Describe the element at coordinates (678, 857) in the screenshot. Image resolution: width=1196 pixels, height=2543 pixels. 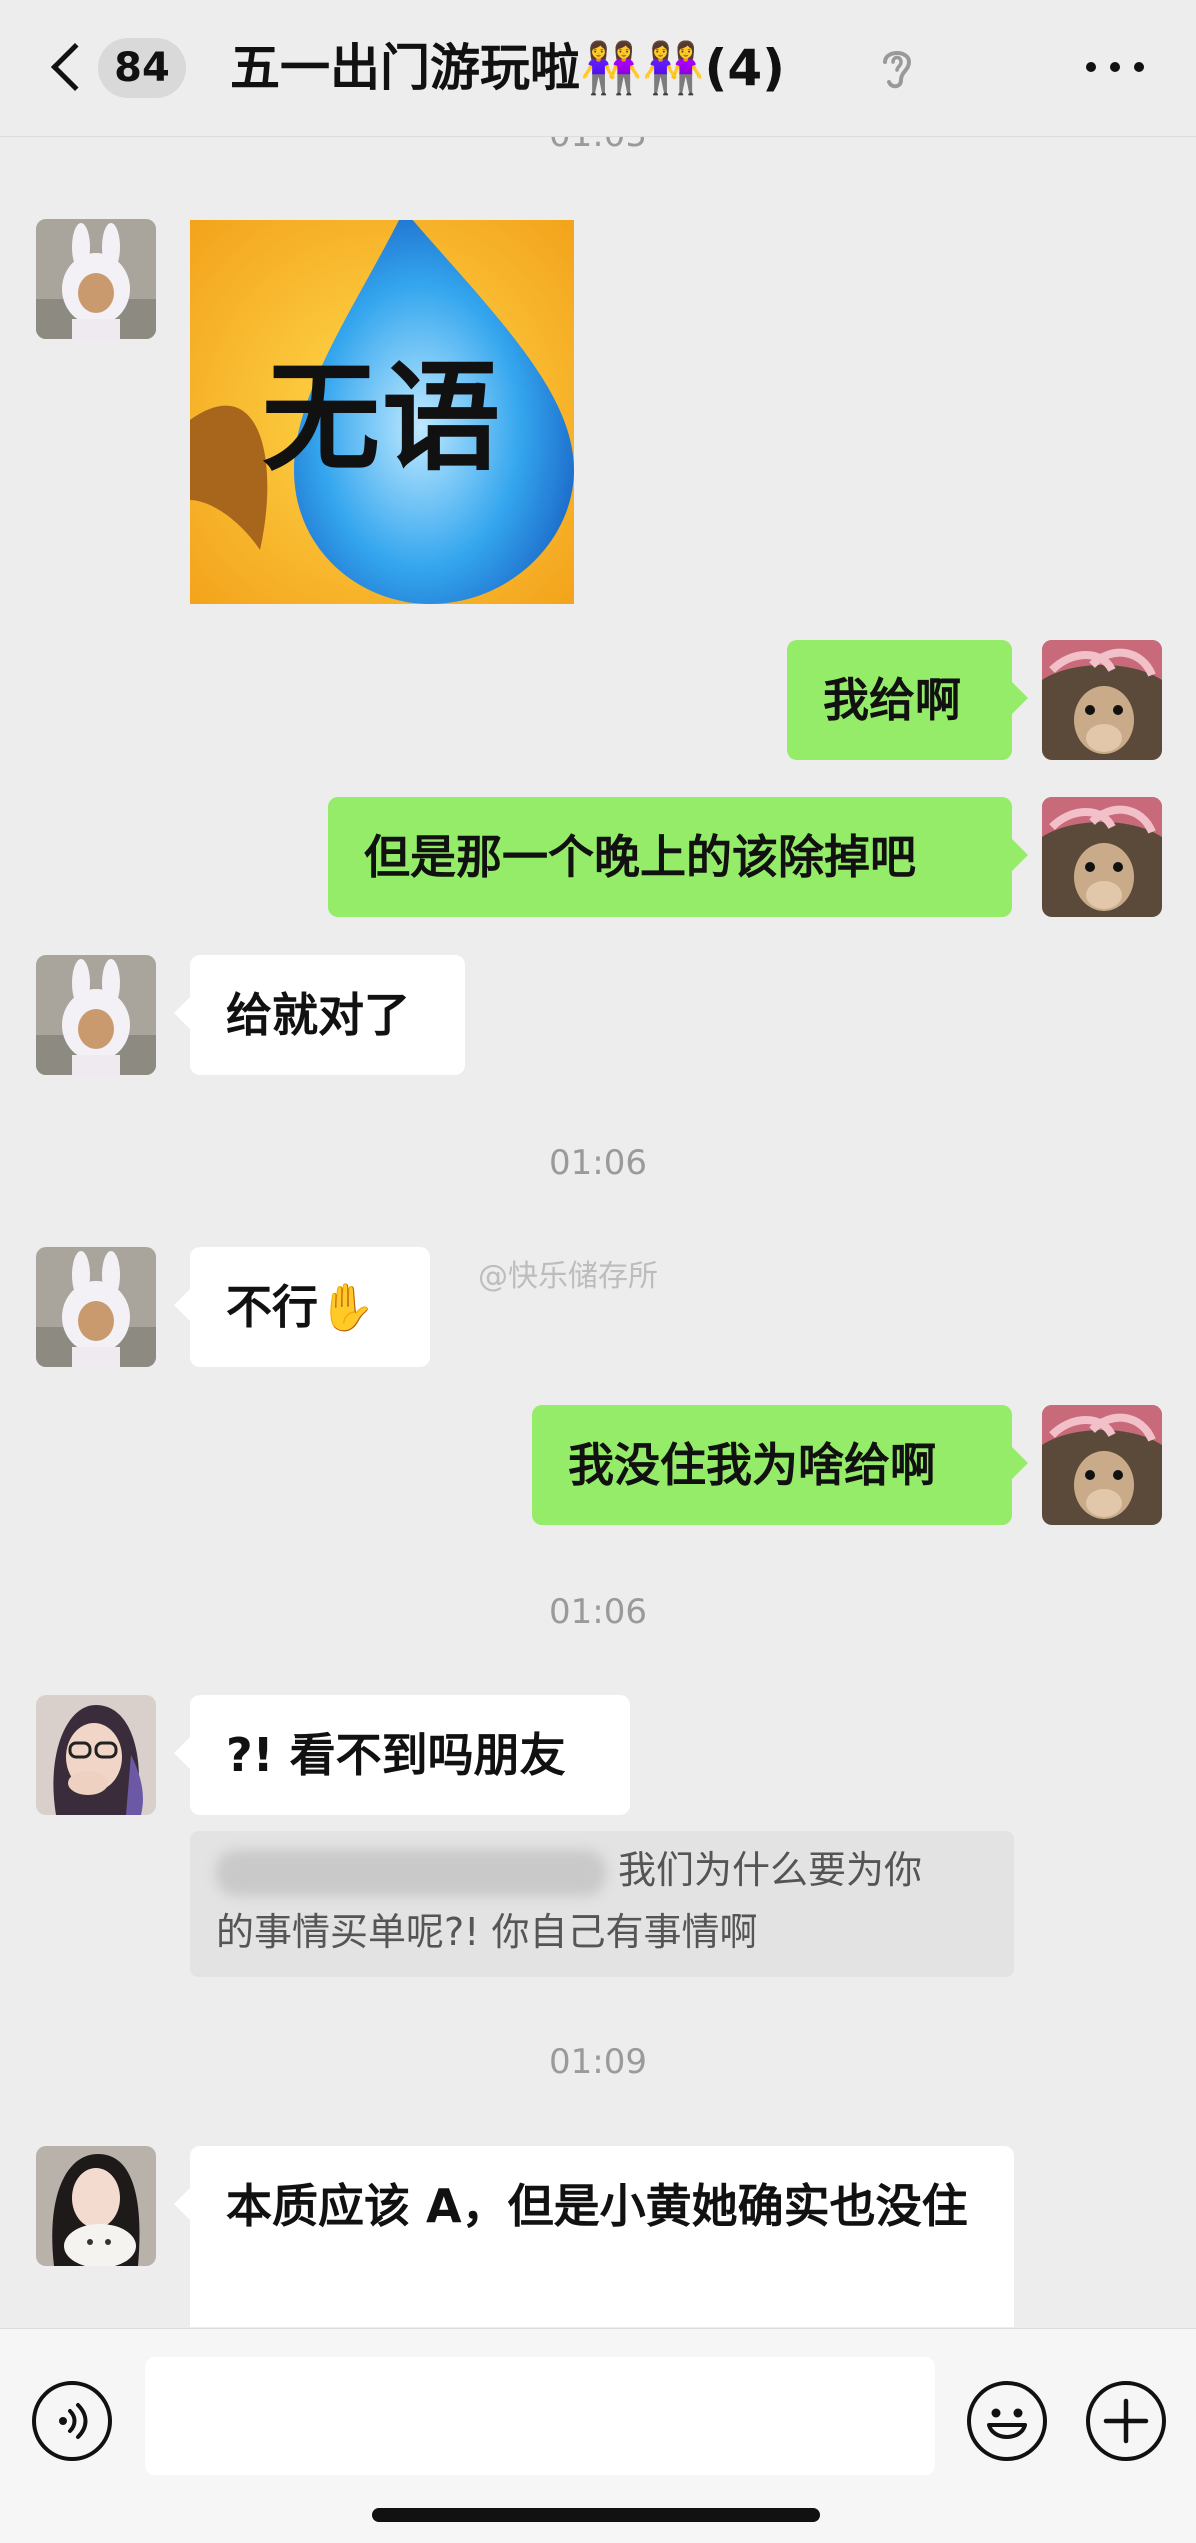
I see `message-out-bubble: 但是那一个晚上的该除掉吧` at that location.